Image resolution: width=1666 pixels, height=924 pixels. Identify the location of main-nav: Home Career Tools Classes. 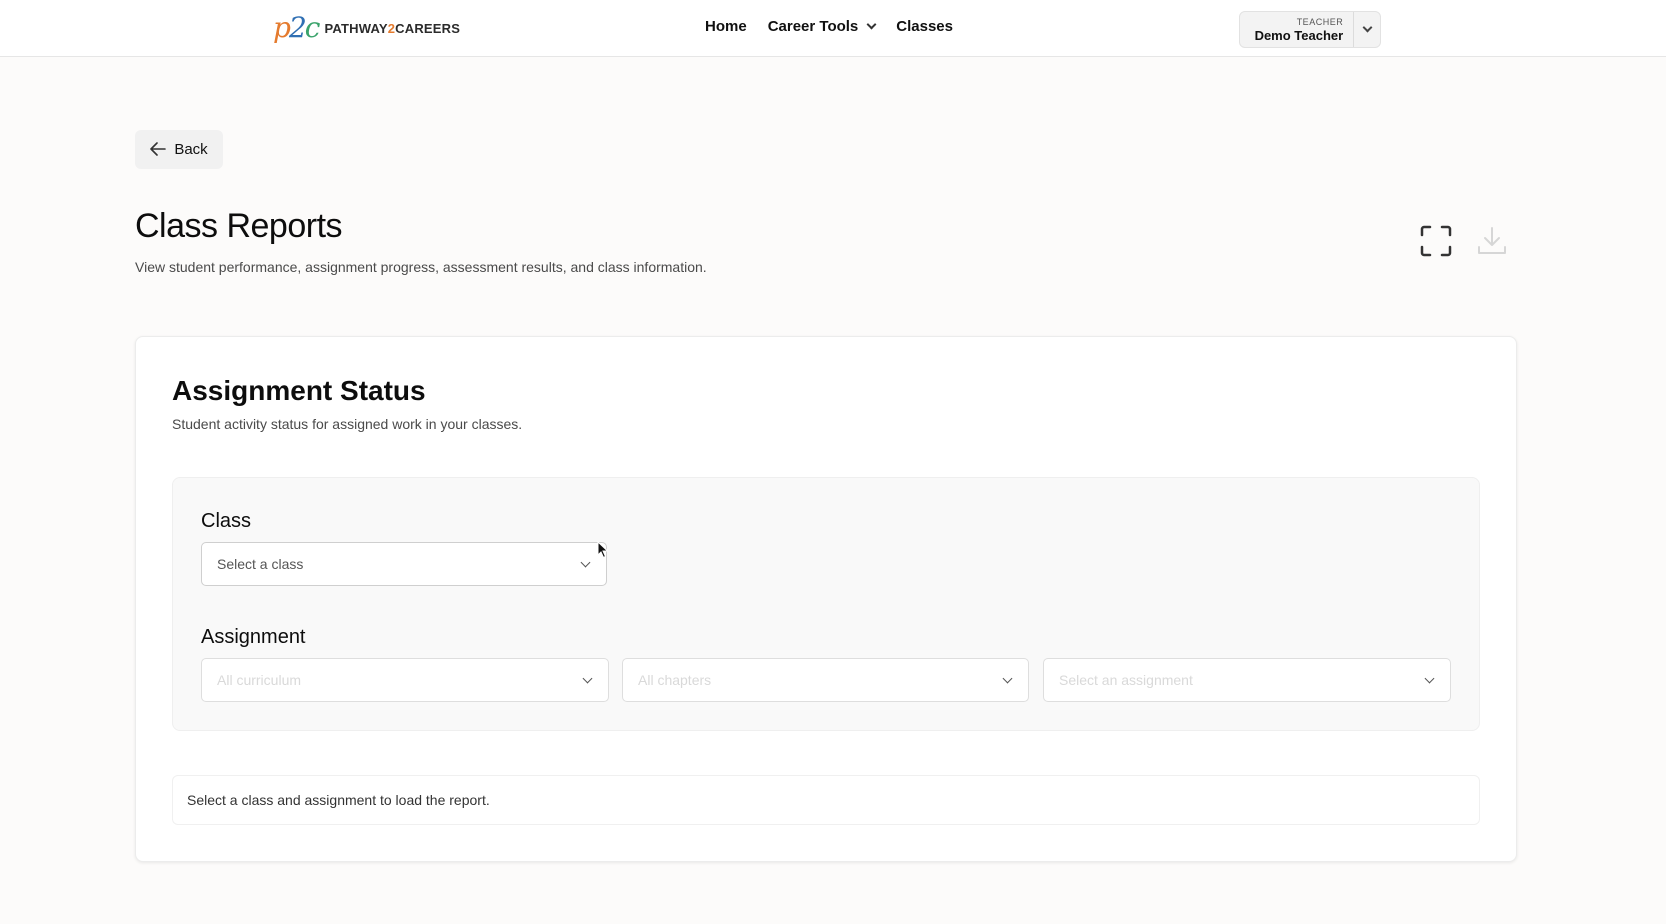
(829, 26).